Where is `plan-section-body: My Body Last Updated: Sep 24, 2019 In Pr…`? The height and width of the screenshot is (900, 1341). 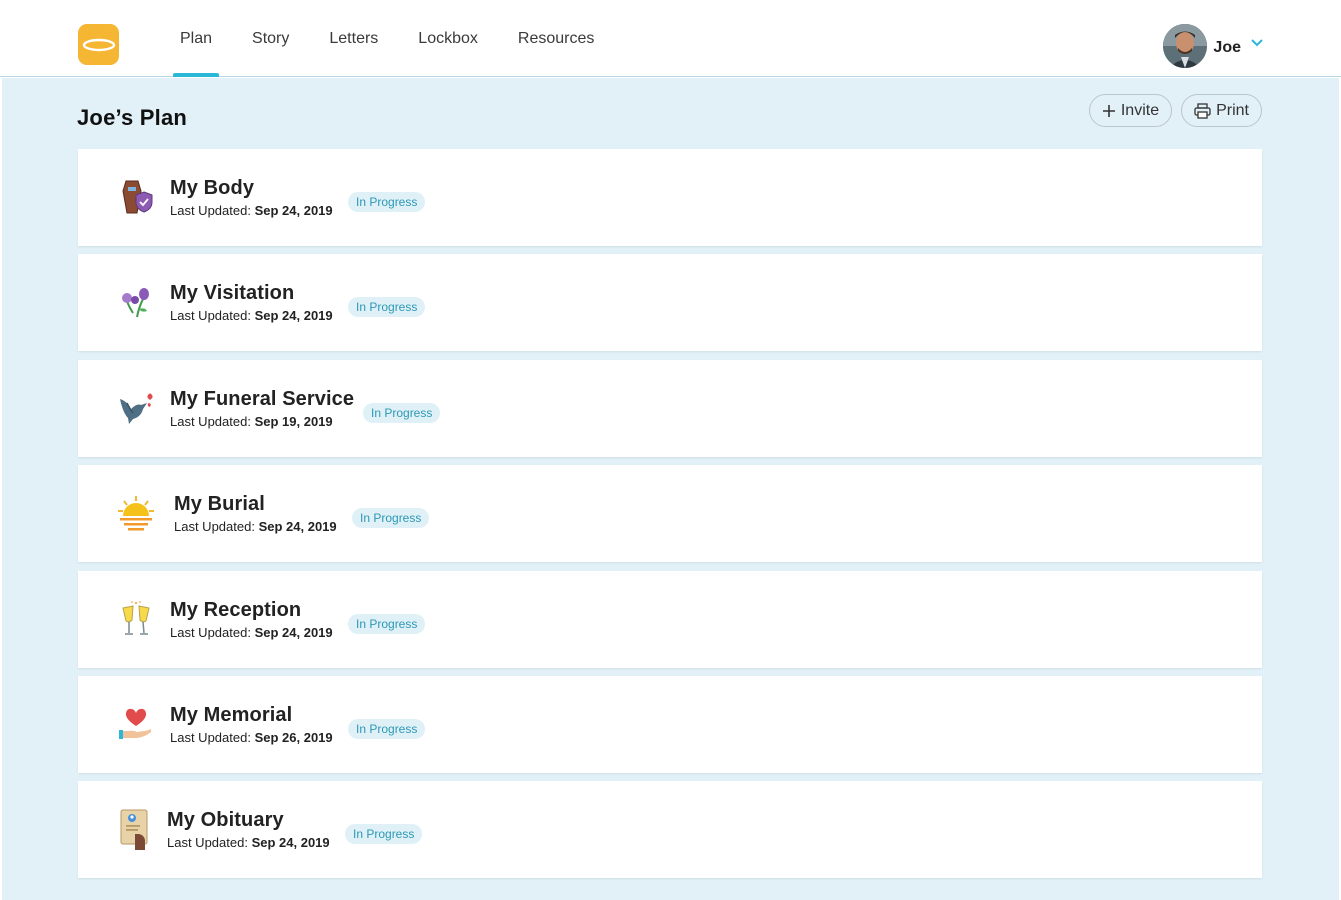 plan-section-body: My Body Last Updated: Sep 24, 2019 In Pr… is located at coordinates (670, 197).